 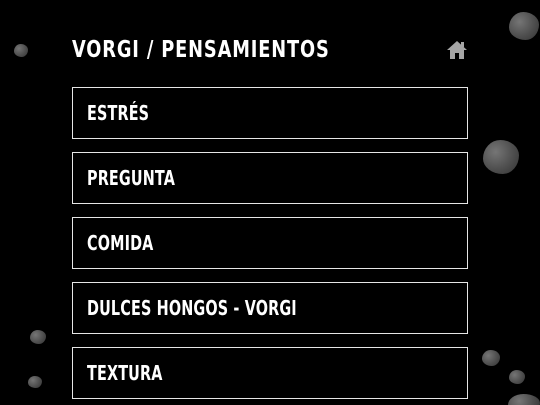 I want to click on page-header: VORGI / PENSAMIENTOS, so click(x=270, y=50).